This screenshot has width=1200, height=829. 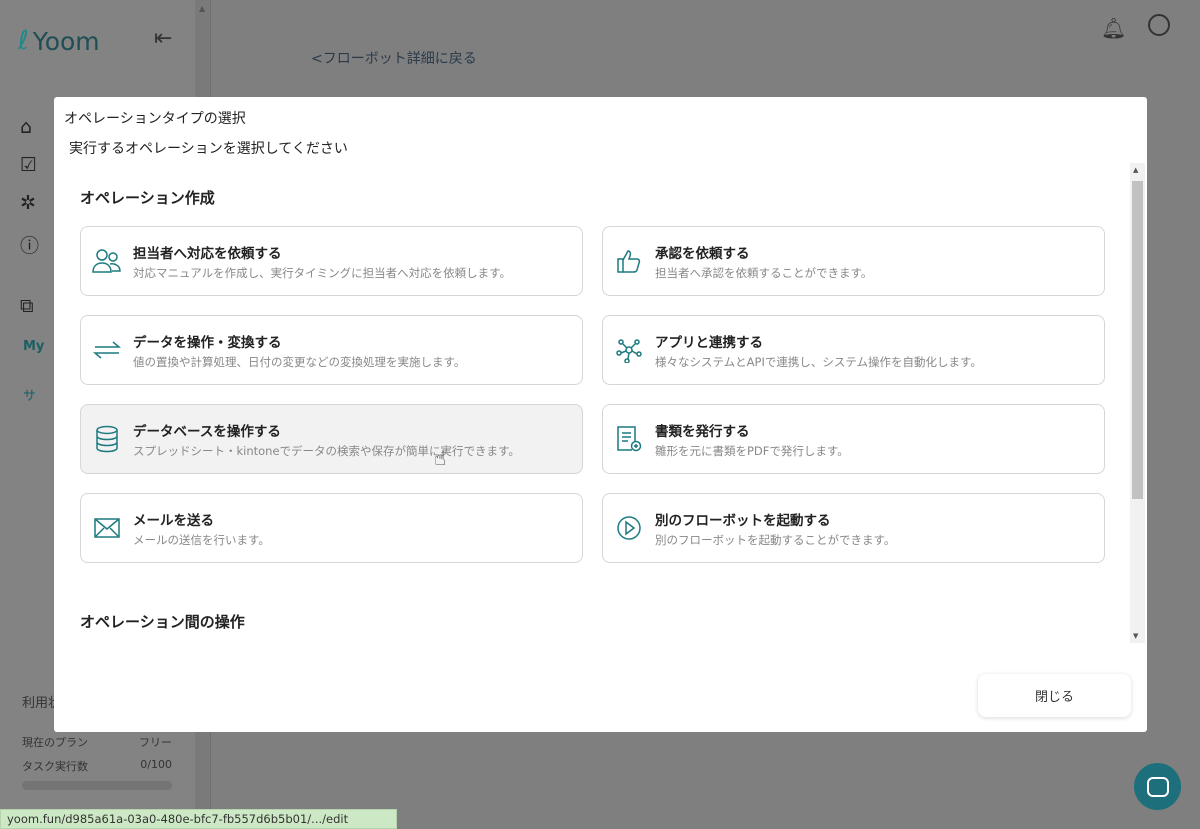 I want to click on modal-subtitle: 実行するオペレーションを選択してください, so click(x=208, y=149).